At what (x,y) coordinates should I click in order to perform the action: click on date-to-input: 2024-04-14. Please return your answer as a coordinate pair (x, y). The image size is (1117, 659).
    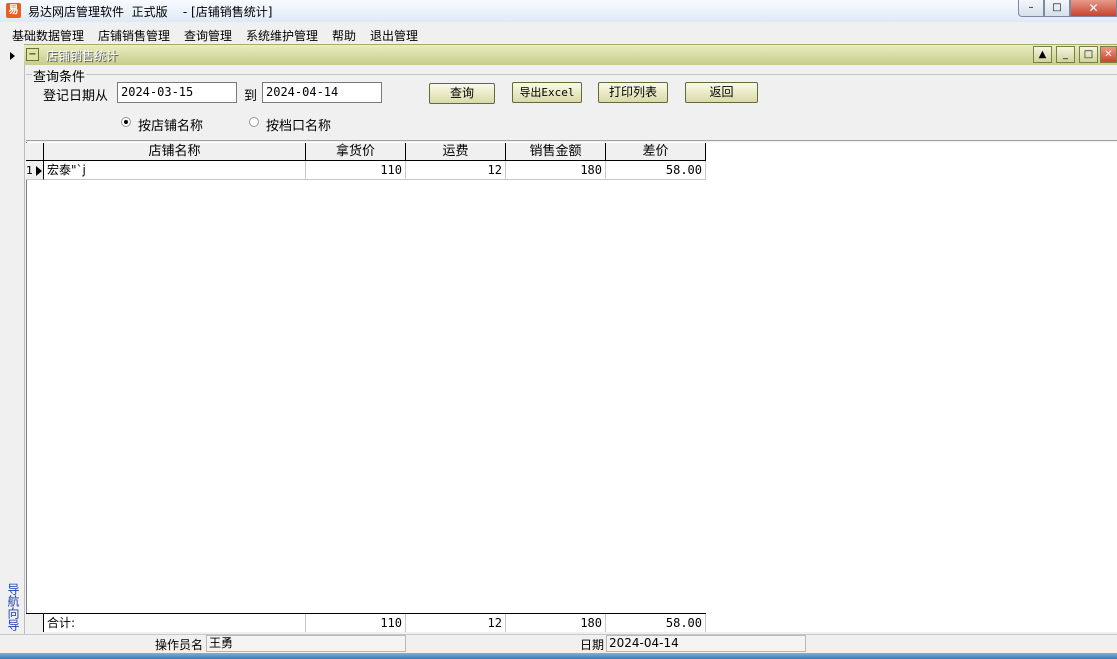
    Looking at the image, I should click on (322, 92).